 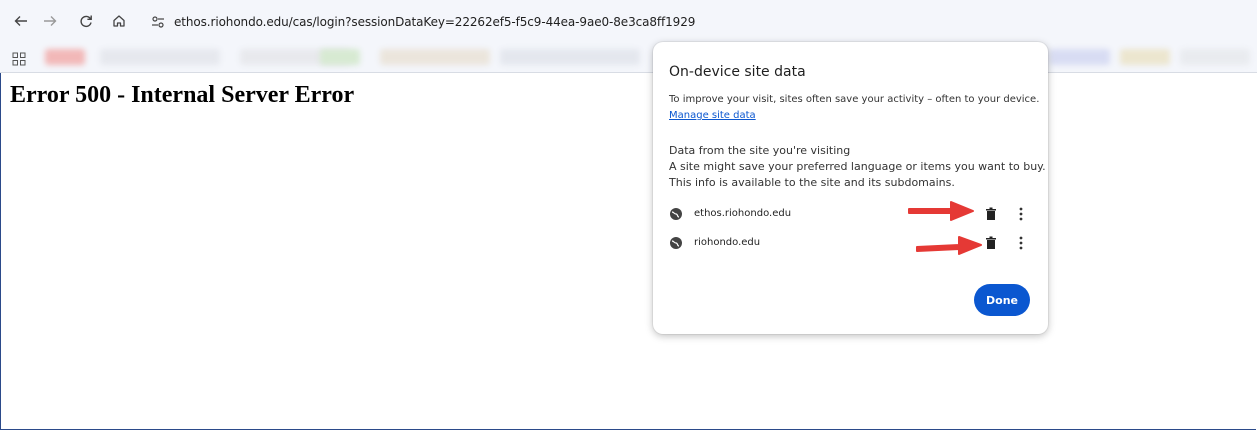 What do you see at coordinates (21, 21) in the screenshot?
I see `back-icon` at bounding box center [21, 21].